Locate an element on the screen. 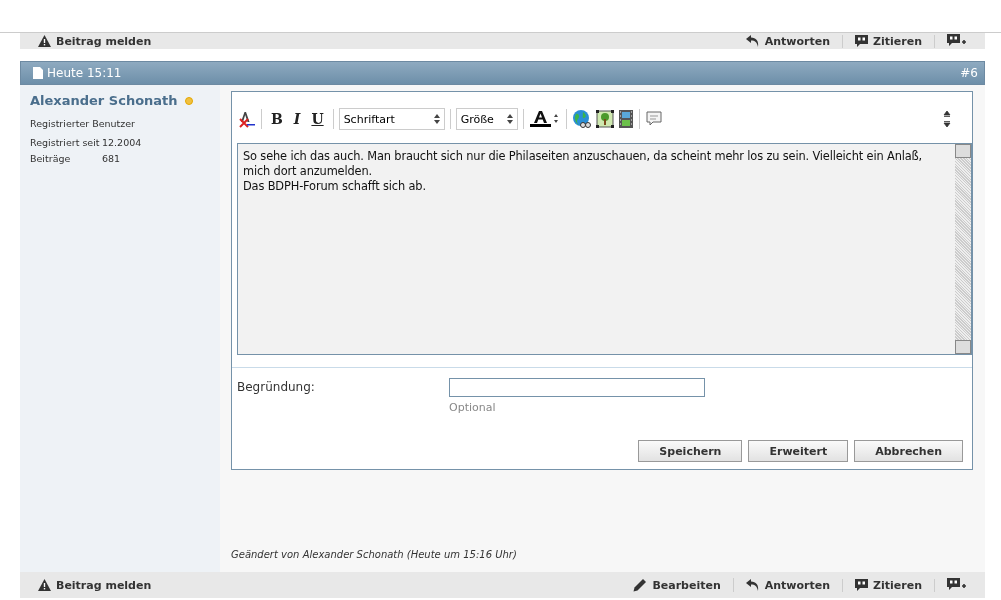 The image size is (1001, 600). collapse-icon is located at coordinates (947, 119).